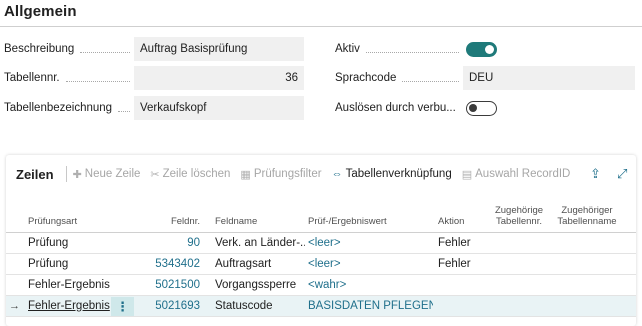 This screenshot has height=326, width=642. I want to click on col-header-feldname: Feldname, so click(236, 221).